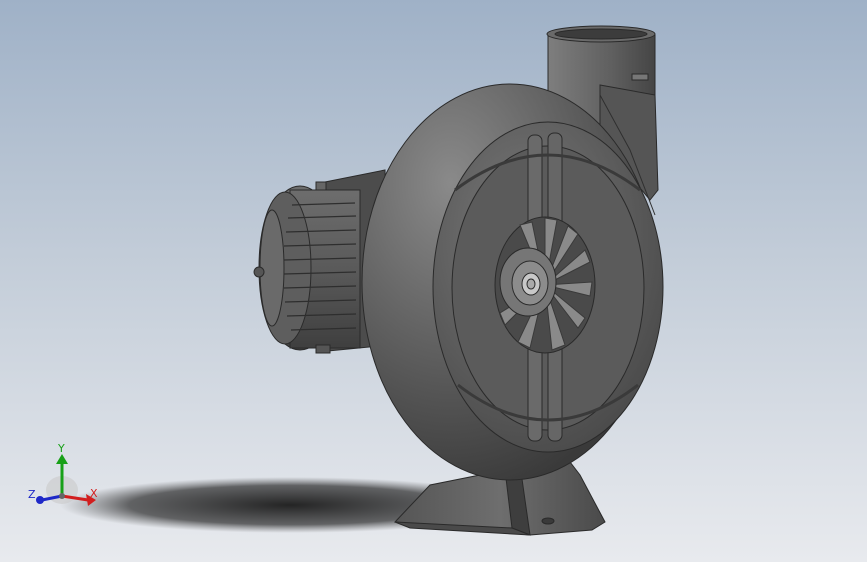  Describe the element at coordinates (94, 493) in the screenshot. I see `x-axis-label: X` at that location.